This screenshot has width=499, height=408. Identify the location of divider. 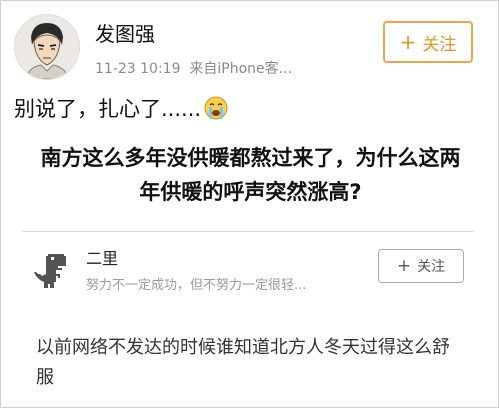
(248, 231).